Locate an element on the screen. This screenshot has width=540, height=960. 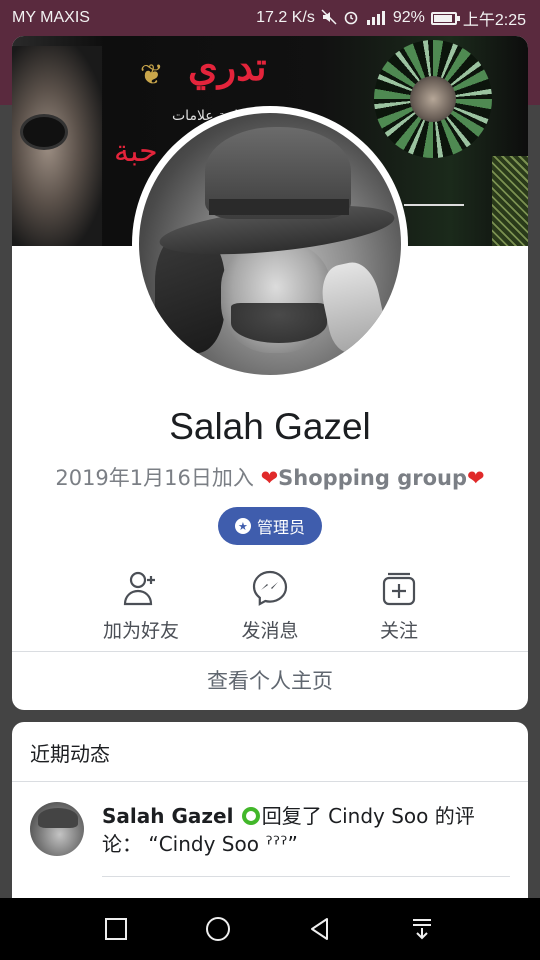
battery-icon is located at coordinates (445, 18).